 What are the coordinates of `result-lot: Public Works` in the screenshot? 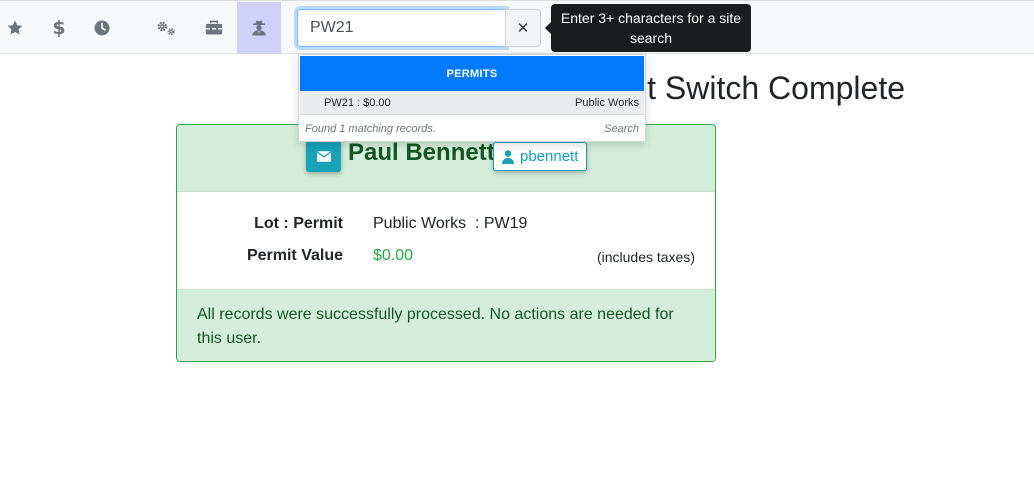 It's located at (607, 103).